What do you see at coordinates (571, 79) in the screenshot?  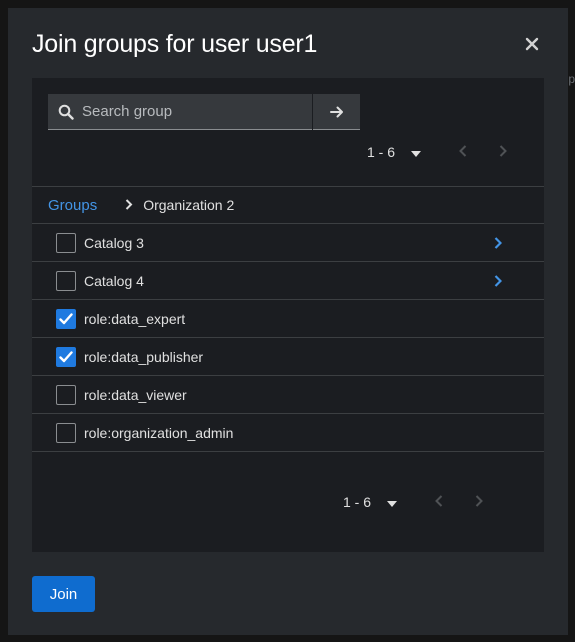 I see `backdrop-edge-glyph: p` at bounding box center [571, 79].